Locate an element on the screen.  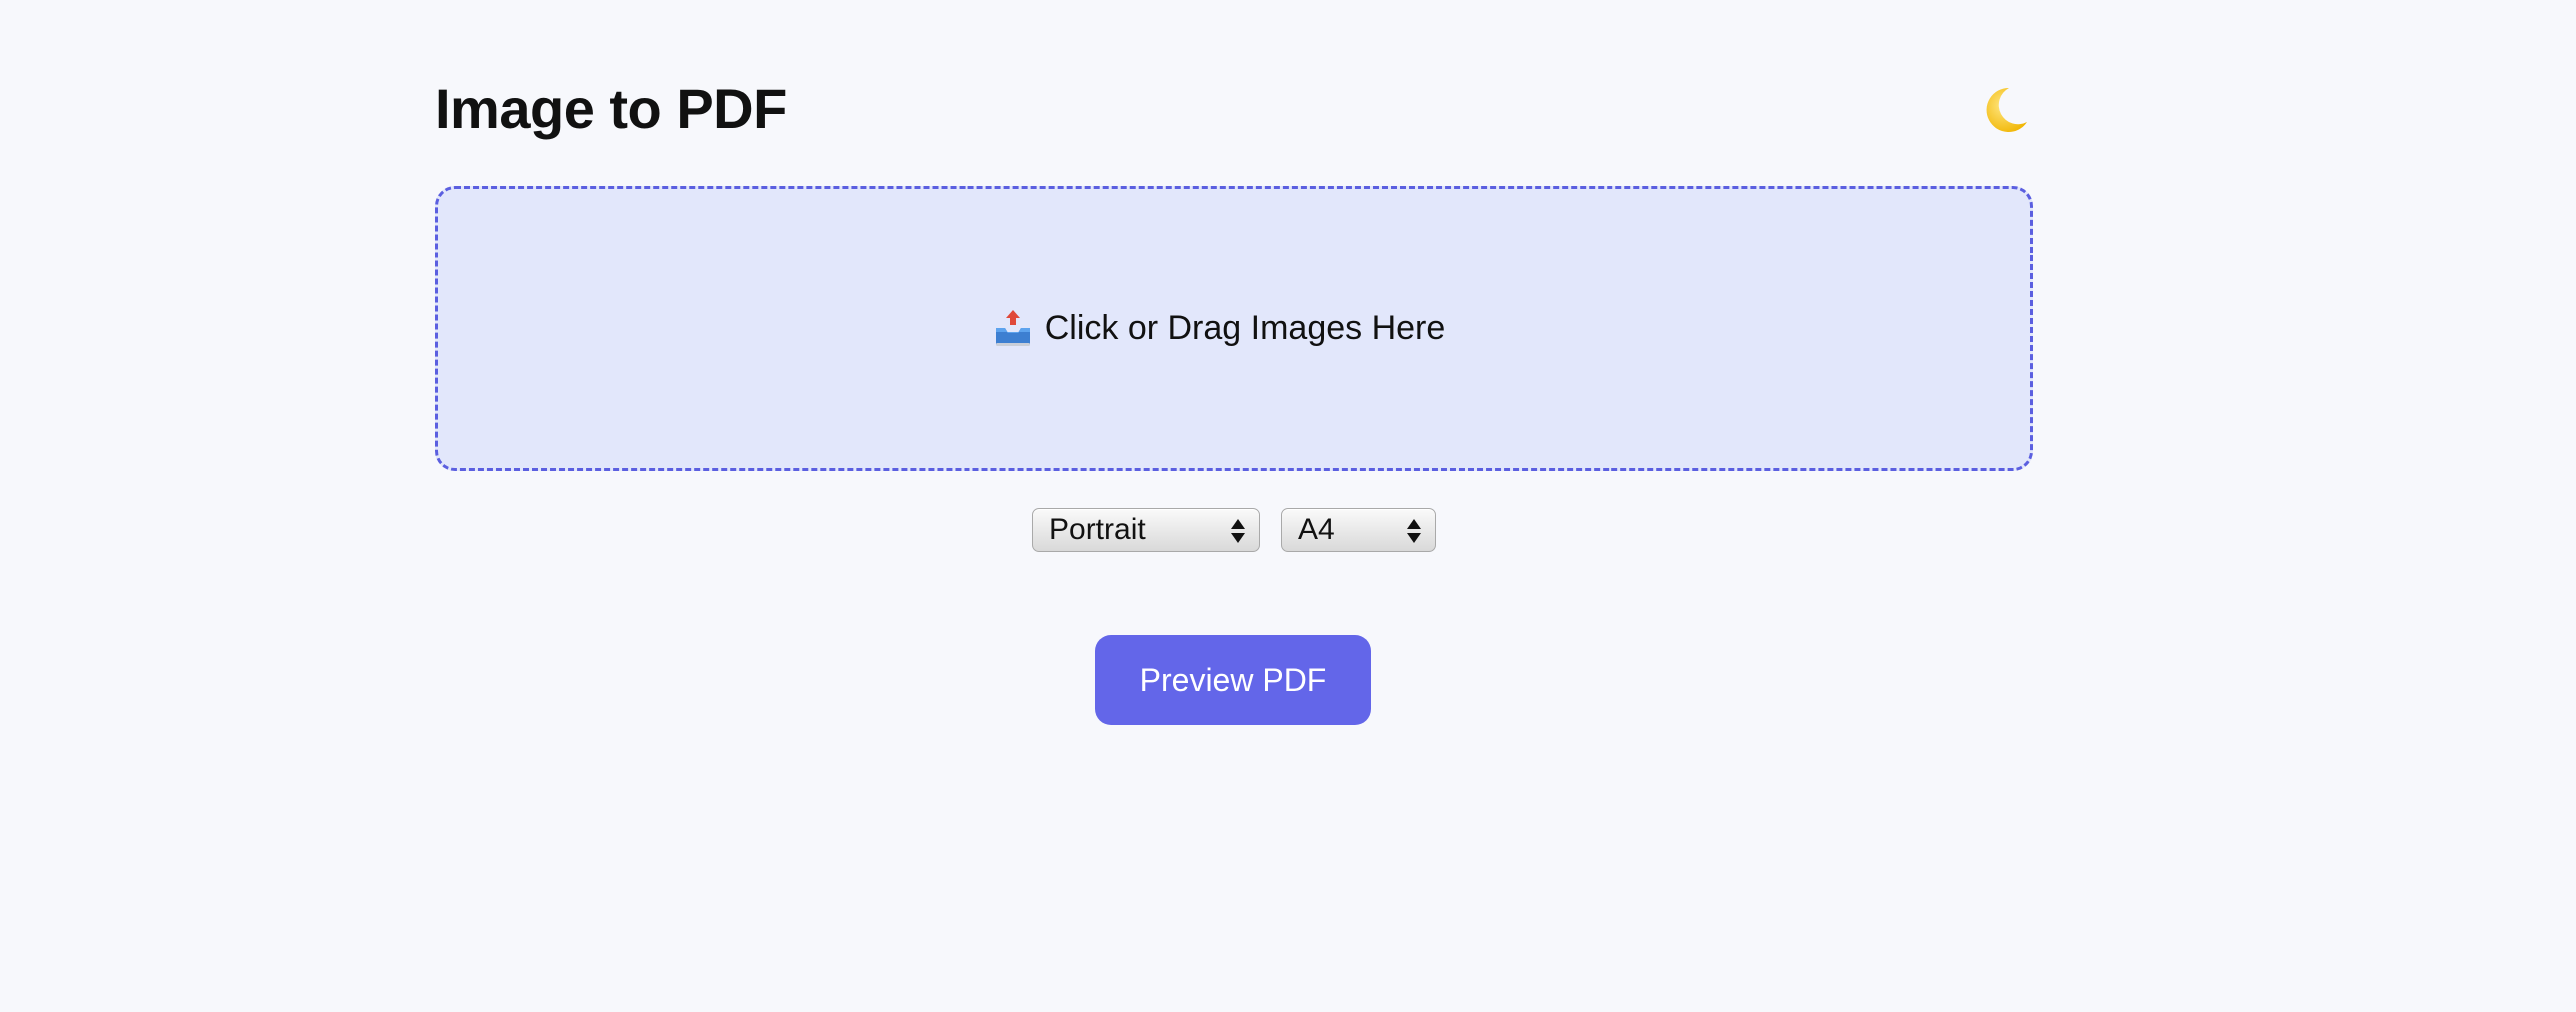
moon-icon is located at coordinates (2005, 110).